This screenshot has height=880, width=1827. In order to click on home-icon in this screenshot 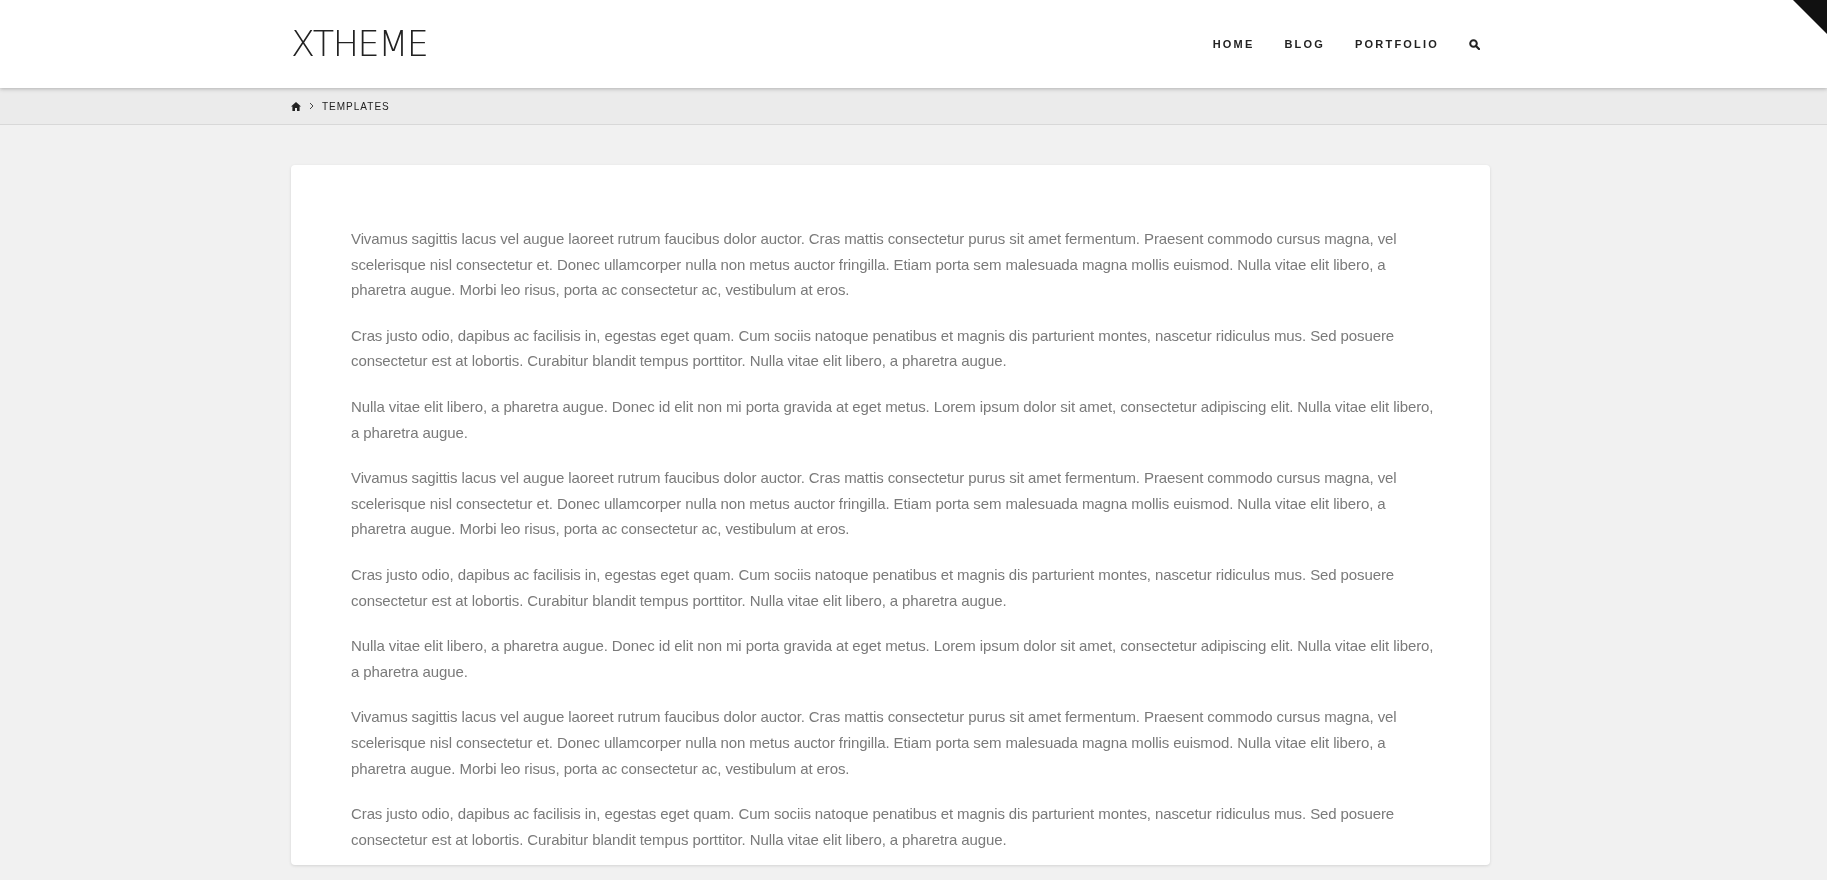, I will do `click(296, 106)`.